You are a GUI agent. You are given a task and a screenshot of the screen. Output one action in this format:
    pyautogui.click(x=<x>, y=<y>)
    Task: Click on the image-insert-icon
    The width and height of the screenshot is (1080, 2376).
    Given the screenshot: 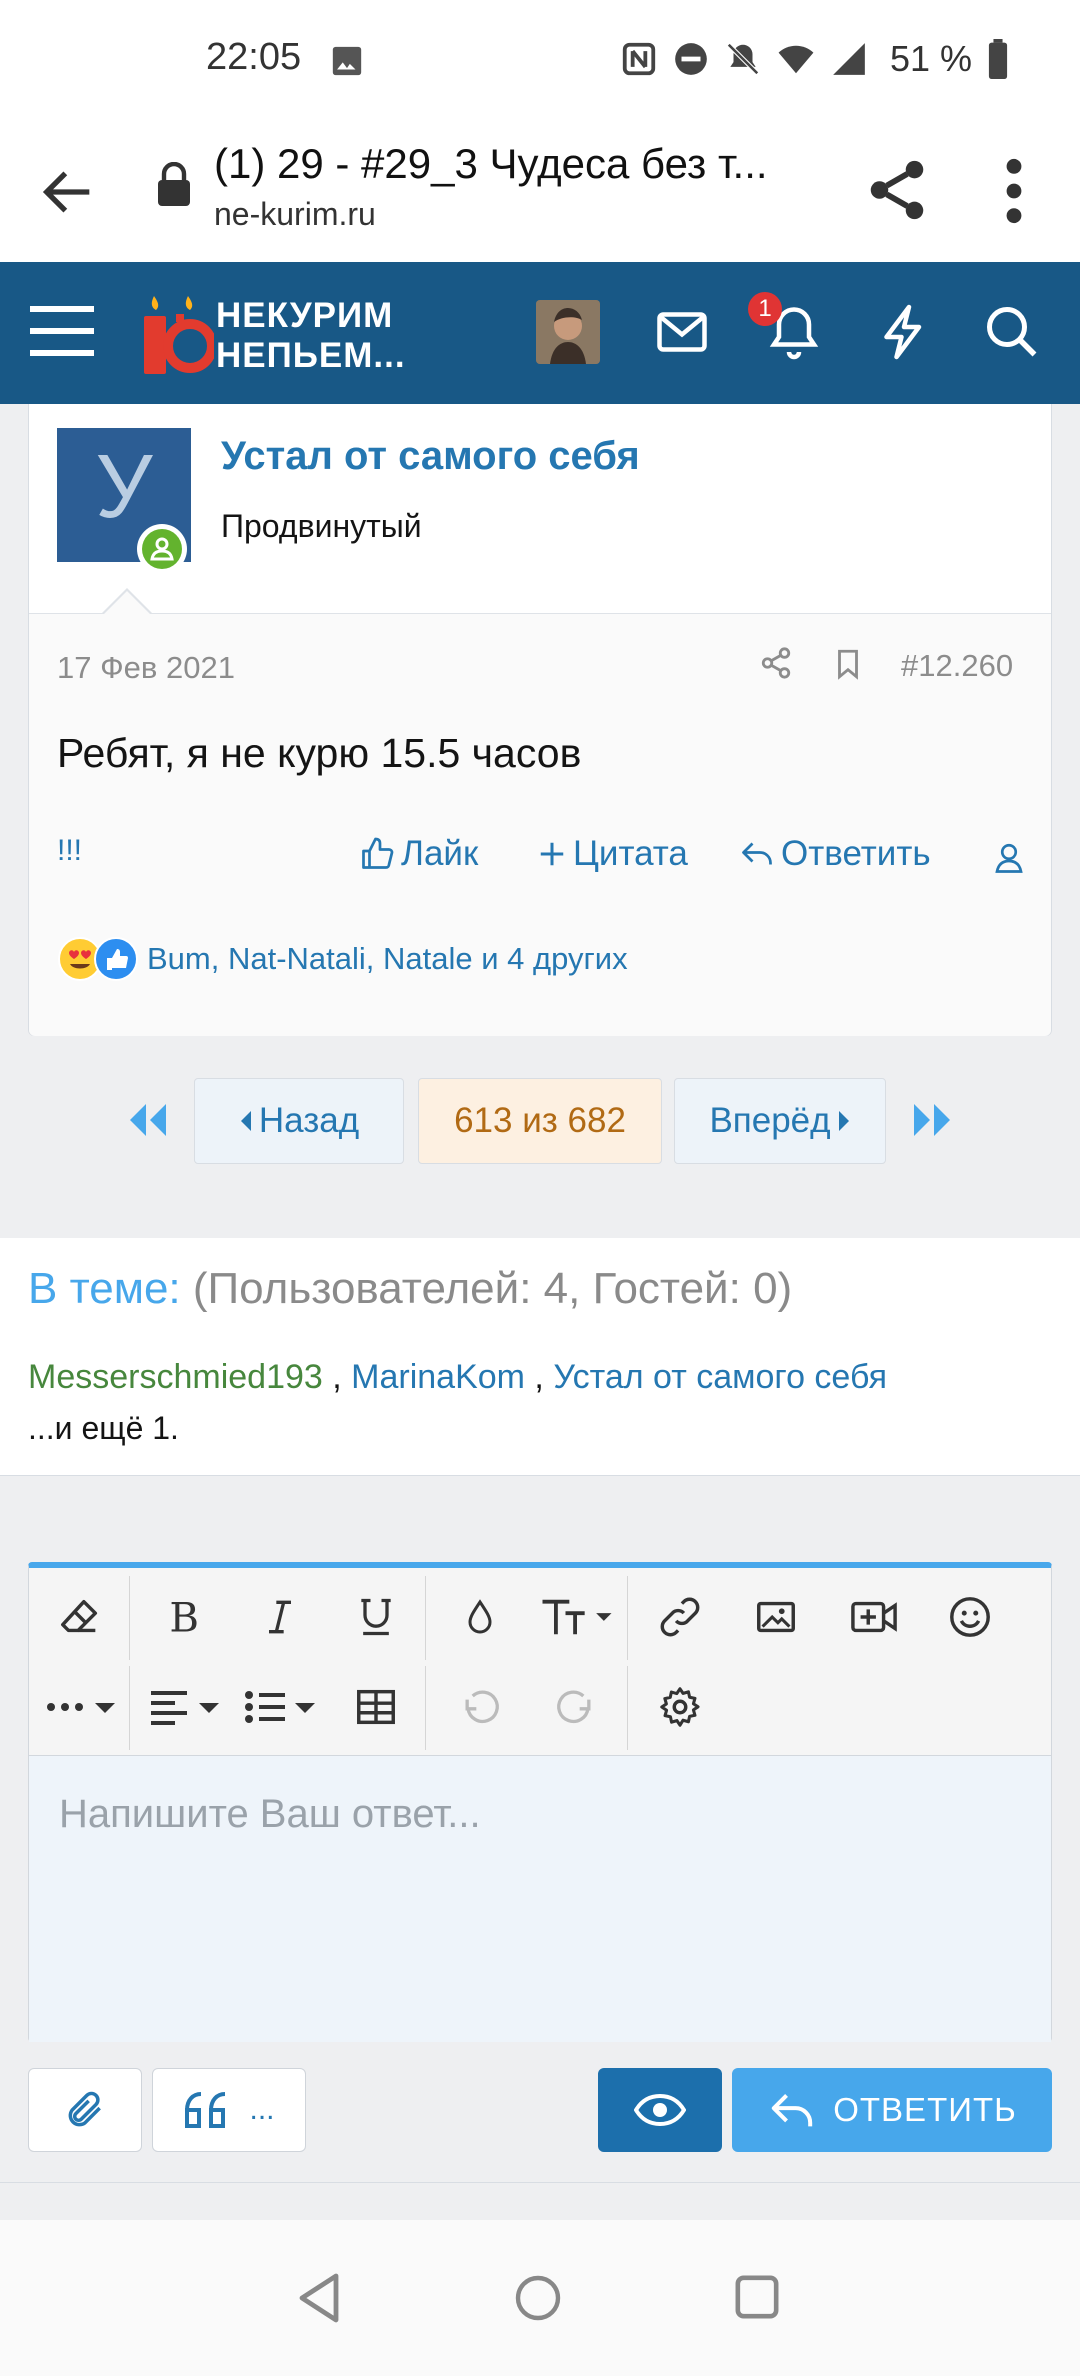 What is the action you would take?
    pyautogui.click(x=776, y=1617)
    